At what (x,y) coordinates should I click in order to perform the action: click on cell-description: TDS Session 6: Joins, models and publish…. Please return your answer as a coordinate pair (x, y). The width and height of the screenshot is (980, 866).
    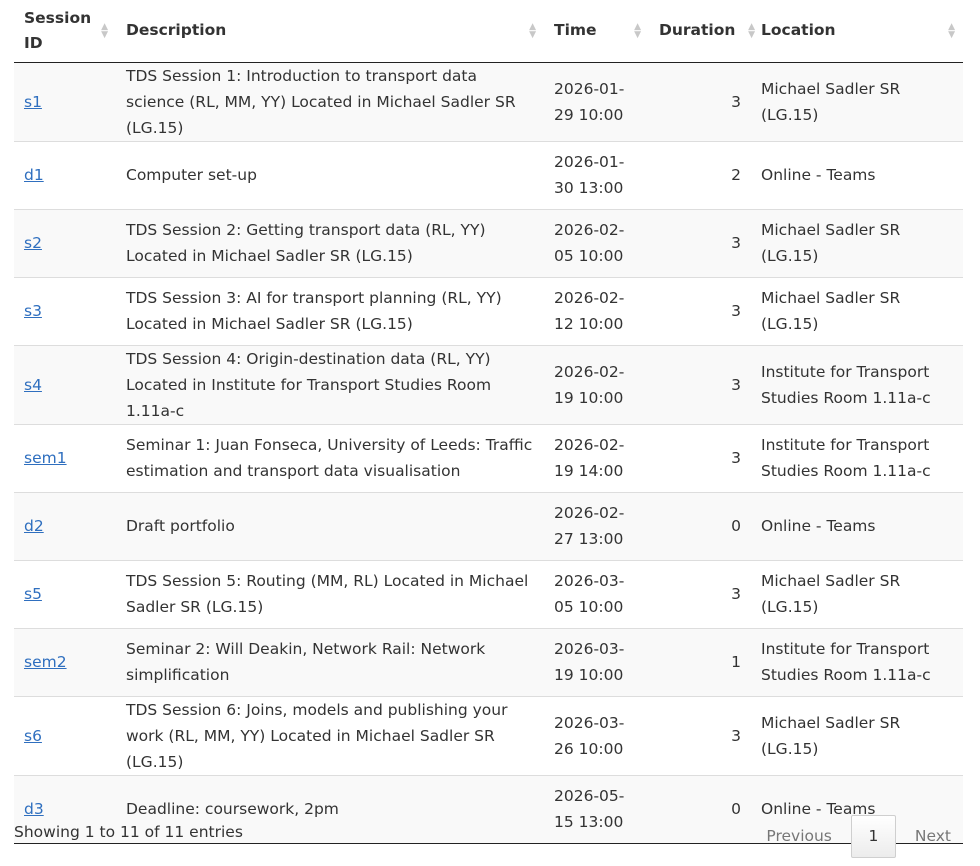
    Looking at the image, I should click on (330, 735).